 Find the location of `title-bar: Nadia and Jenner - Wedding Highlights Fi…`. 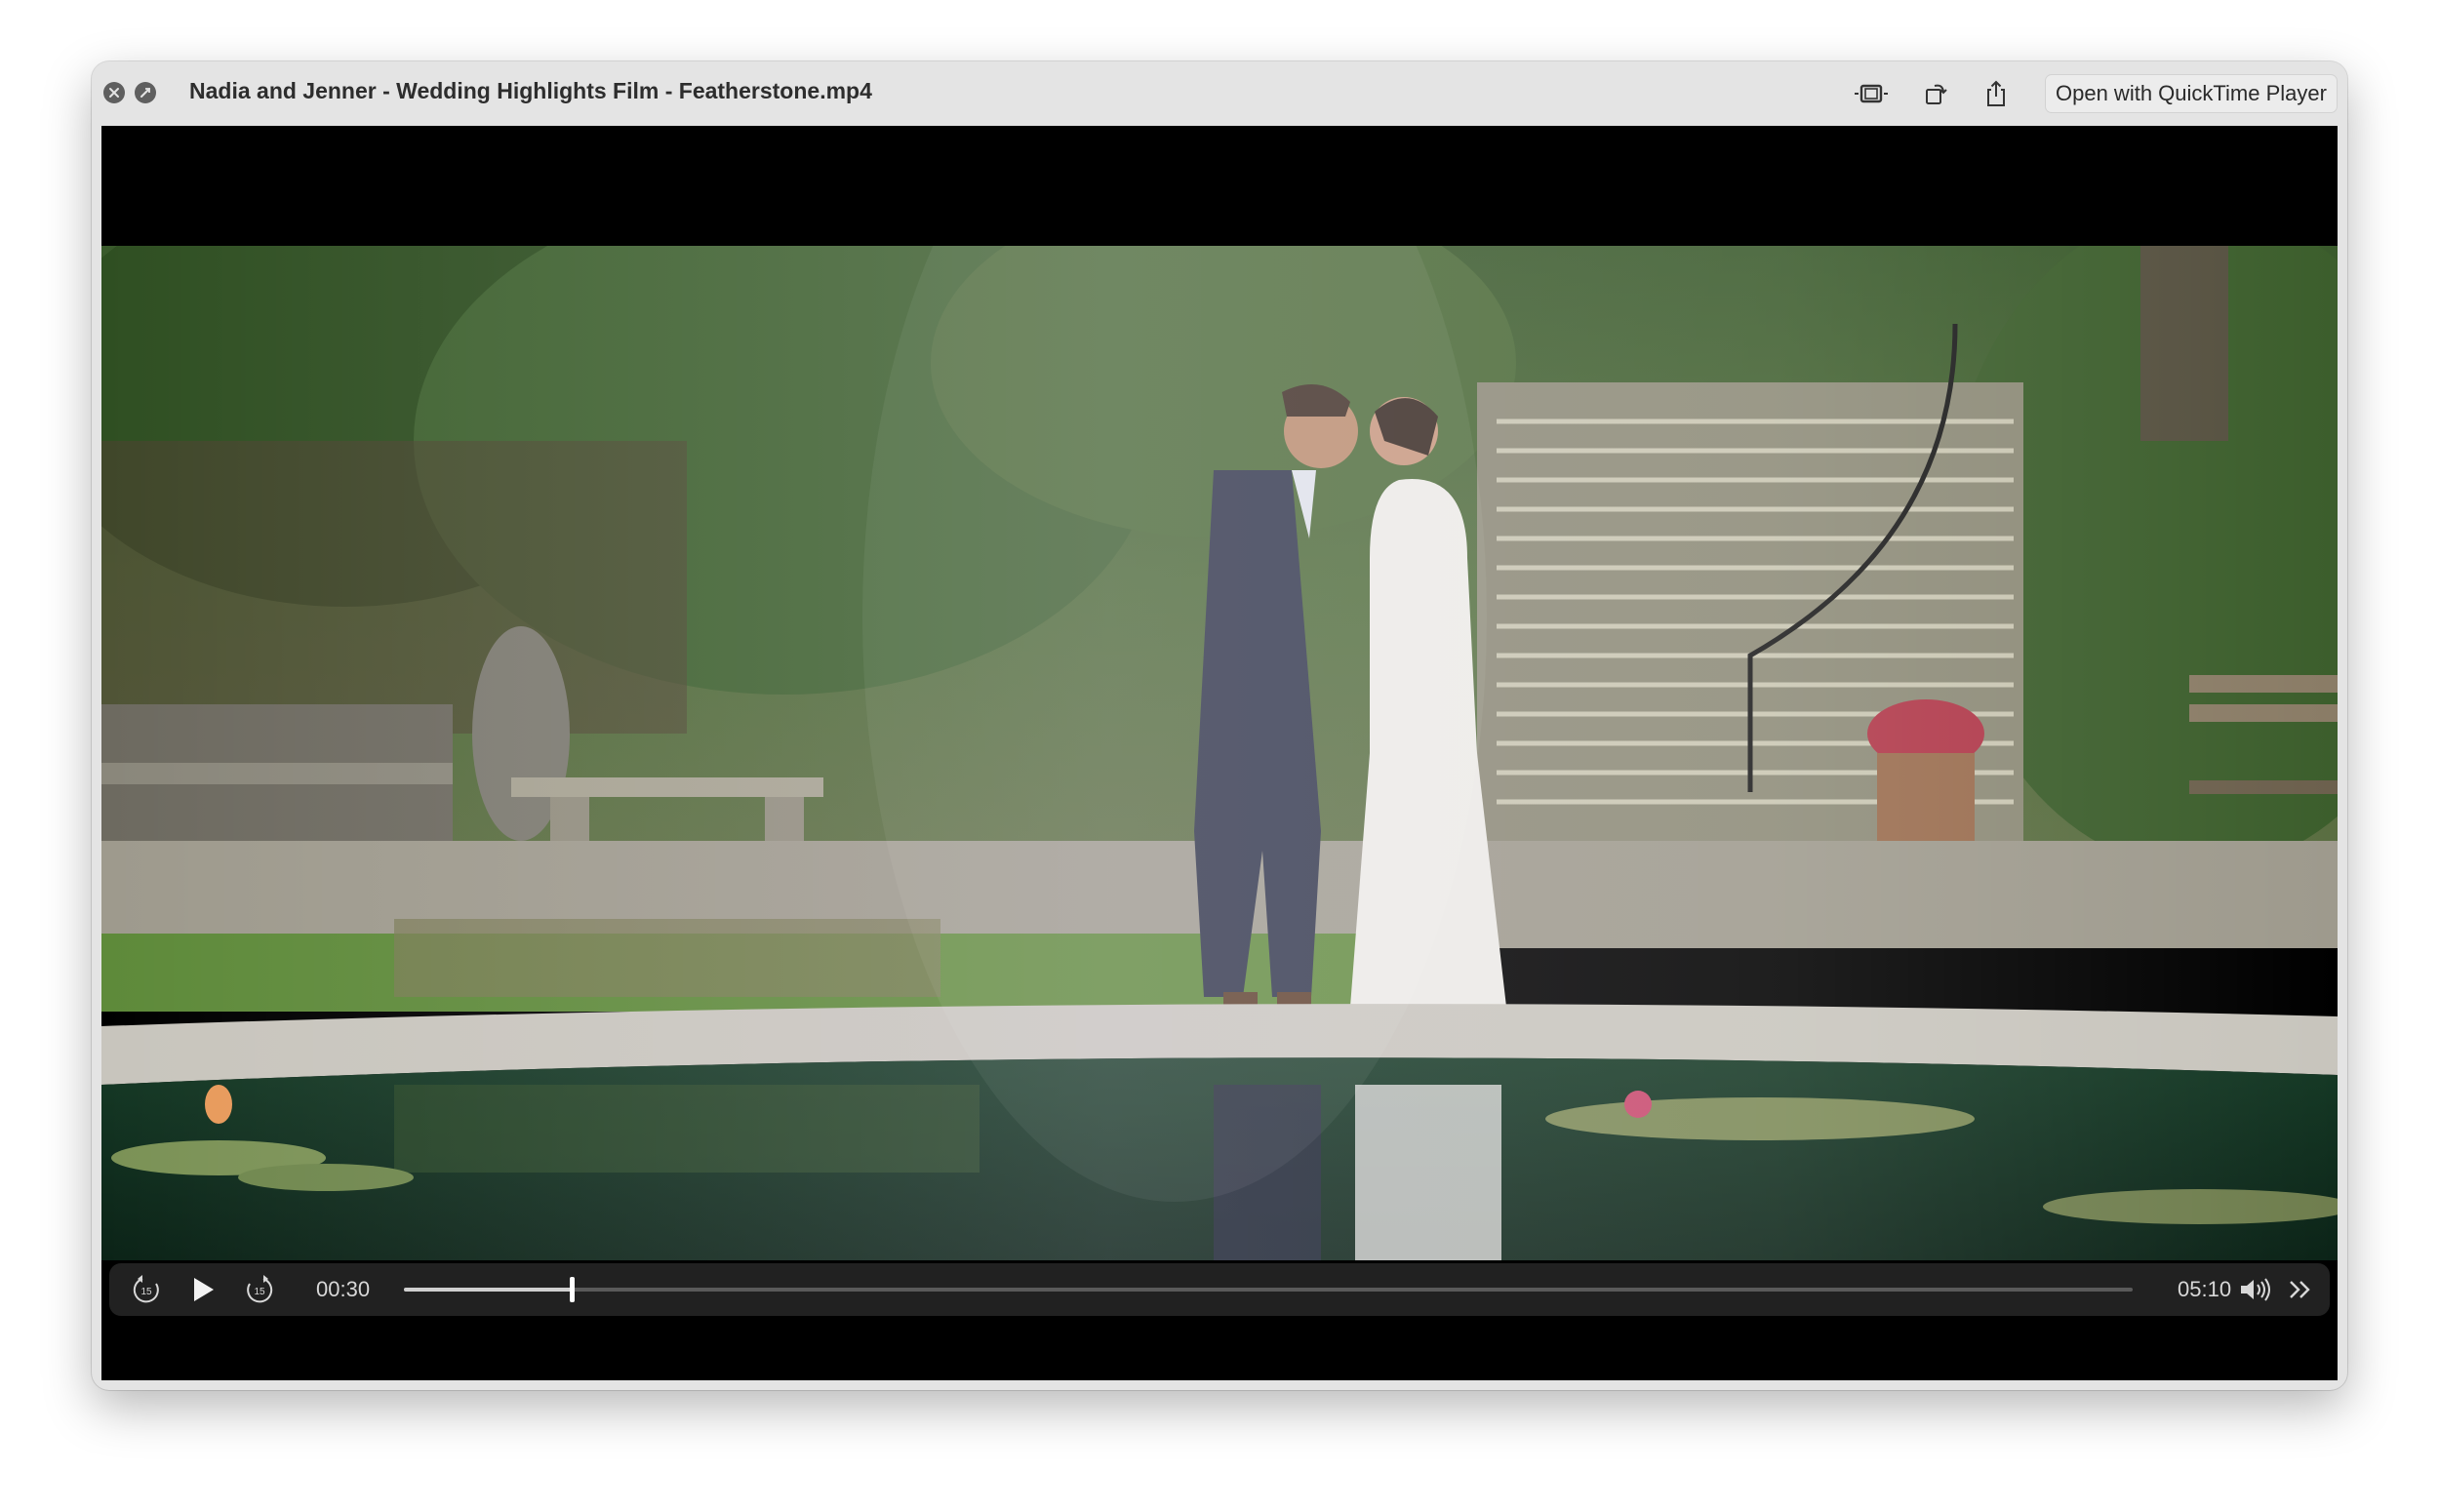

title-bar: Nadia and Jenner - Wedding Highlights Fi… is located at coordinates (1220, 93).